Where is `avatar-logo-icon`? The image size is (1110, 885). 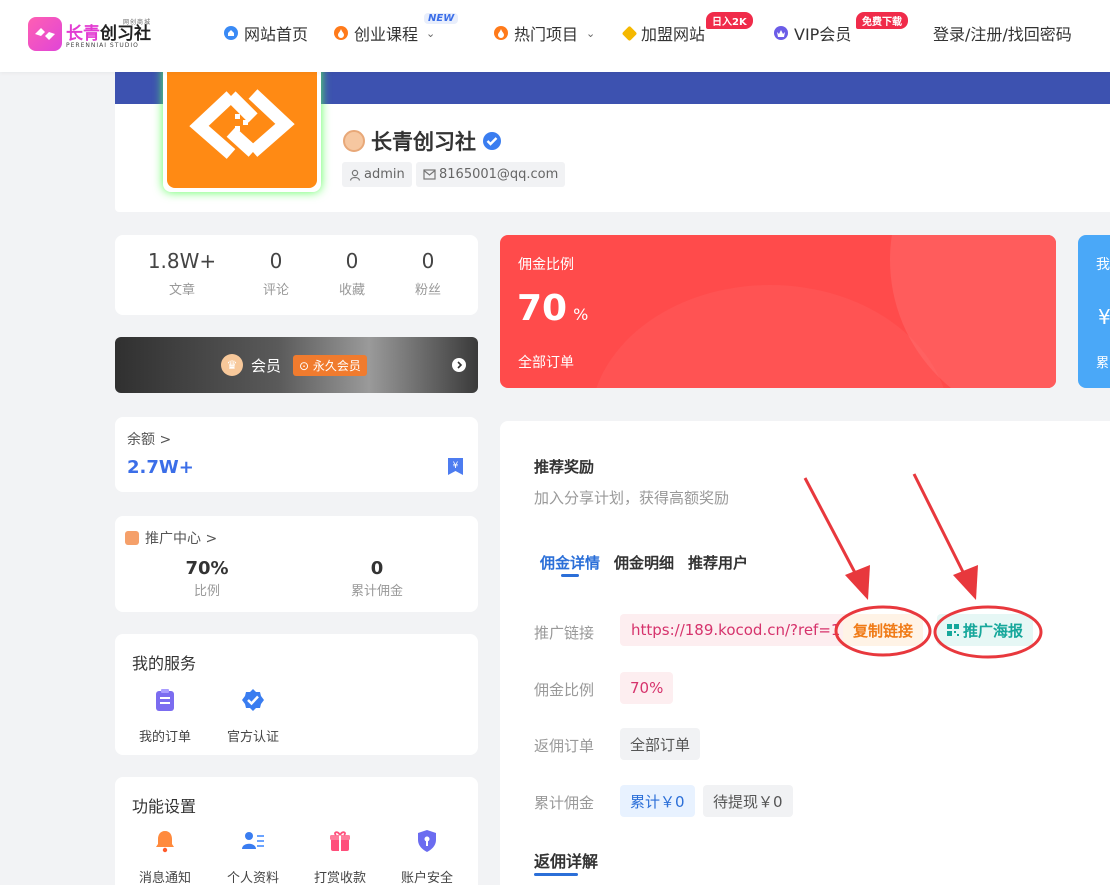 avatar-logo-icon is located at coordinates (242, 124).